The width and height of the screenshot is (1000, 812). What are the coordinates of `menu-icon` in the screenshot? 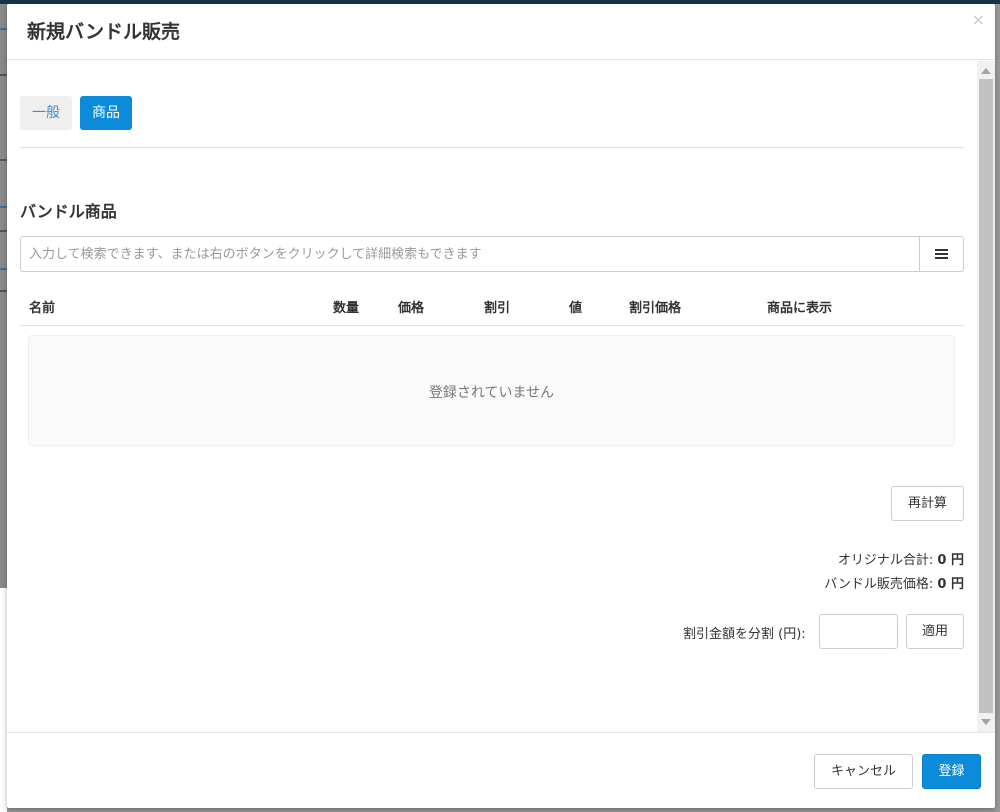 It's located at (941, 254).